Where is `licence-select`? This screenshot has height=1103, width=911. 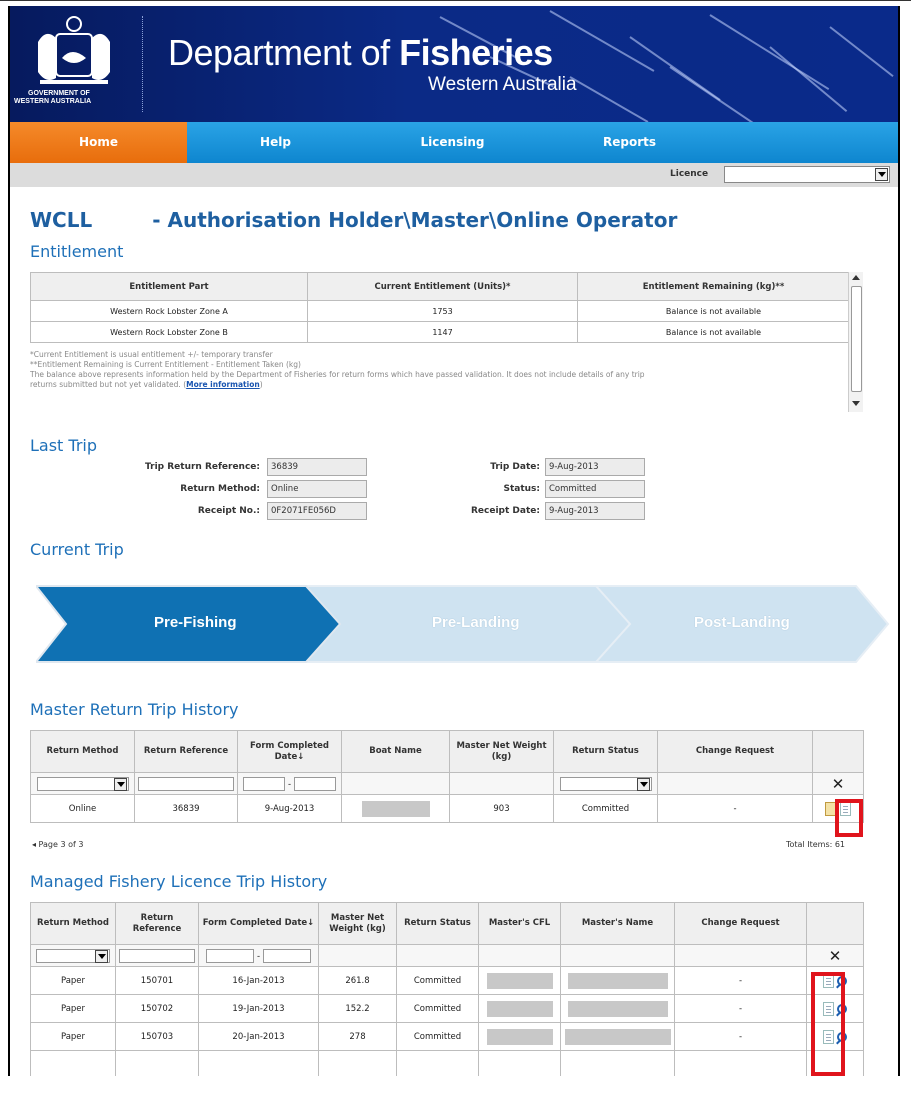 licence-select is located at coordinates (807, 174).